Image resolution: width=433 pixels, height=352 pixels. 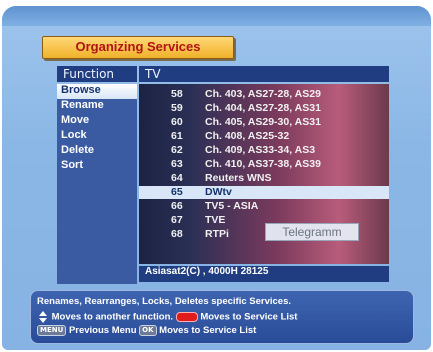 I want to click on title-box: Organizing Services, so click(x=138, y=47).